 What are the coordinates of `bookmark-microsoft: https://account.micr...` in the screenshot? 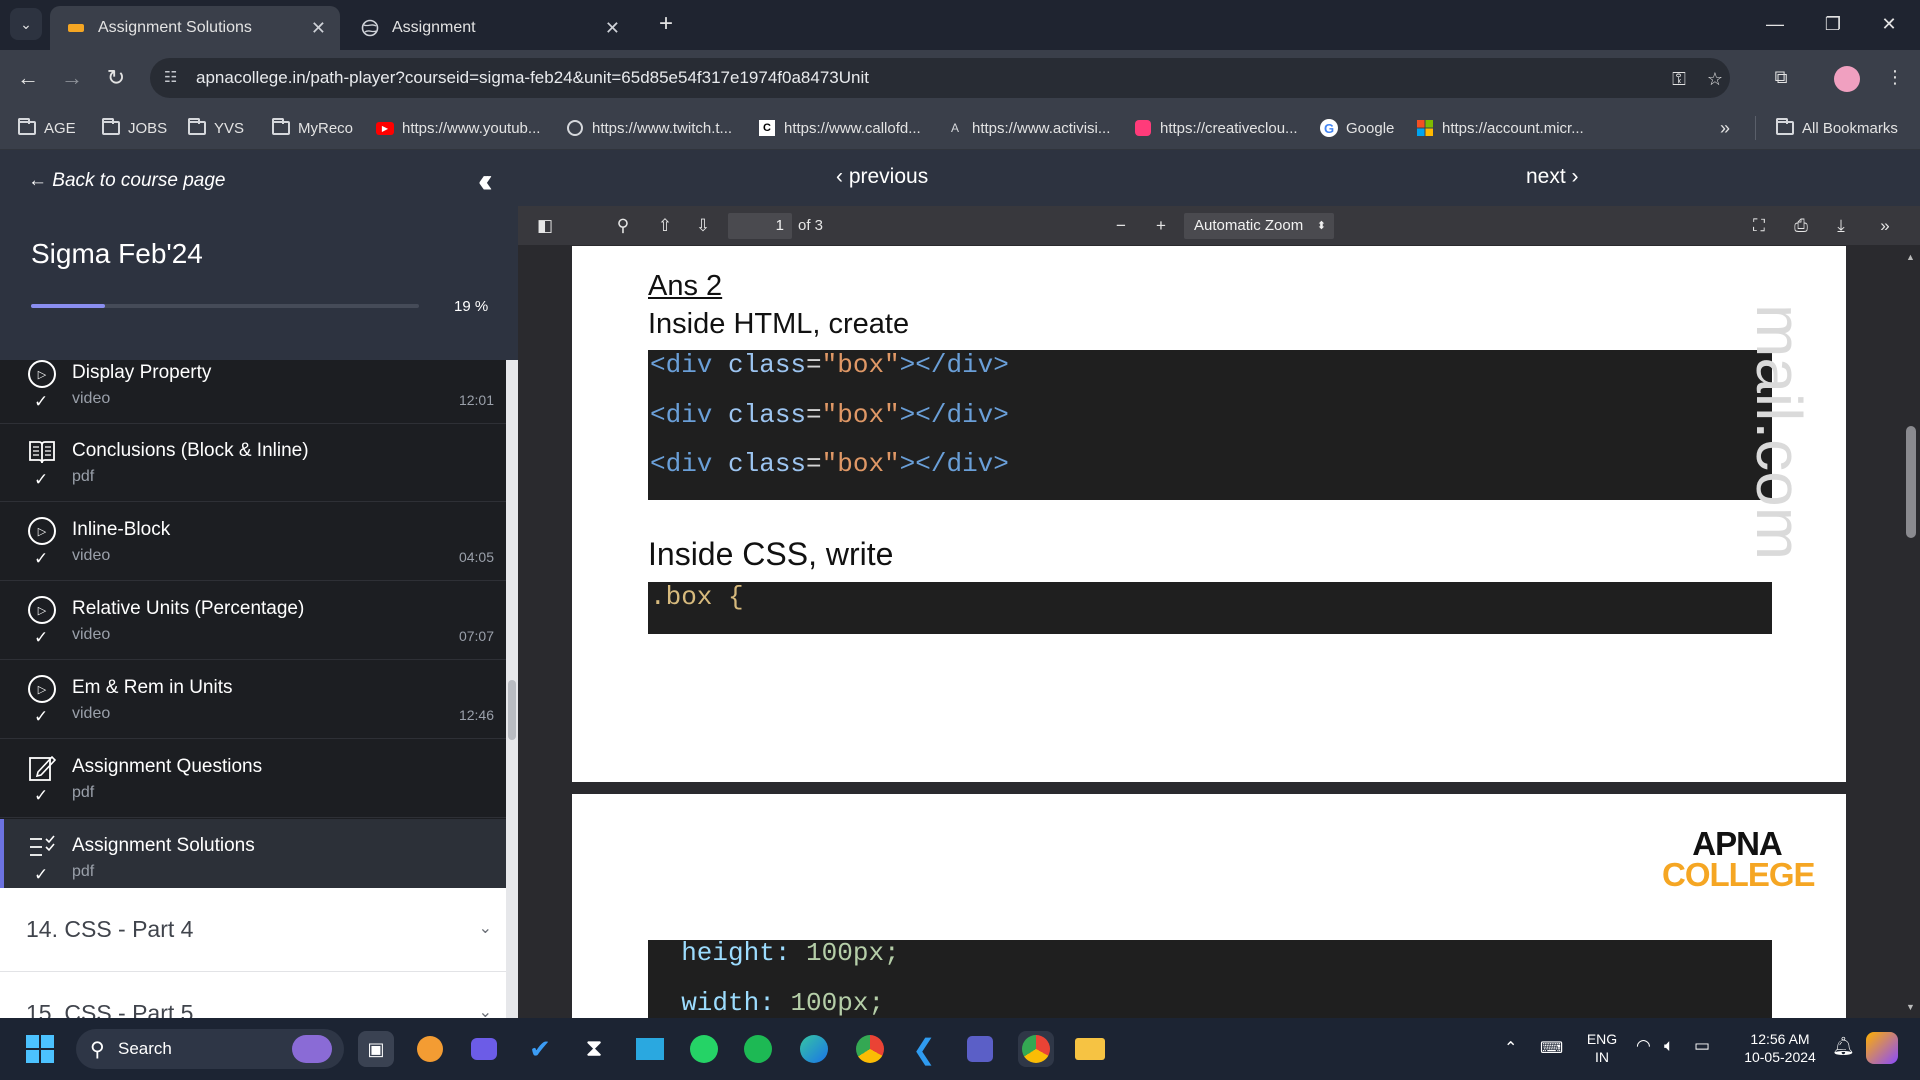 It's located at (1500, 128).